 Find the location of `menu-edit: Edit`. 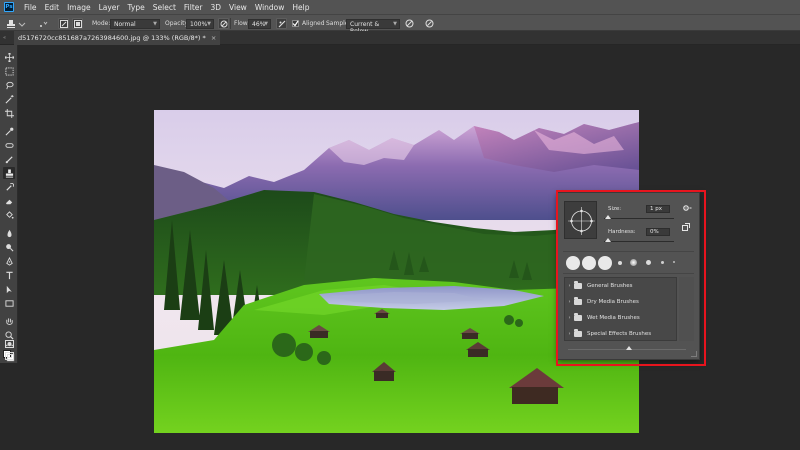

menu-edit: Edit is located at coordinates (52, 7).